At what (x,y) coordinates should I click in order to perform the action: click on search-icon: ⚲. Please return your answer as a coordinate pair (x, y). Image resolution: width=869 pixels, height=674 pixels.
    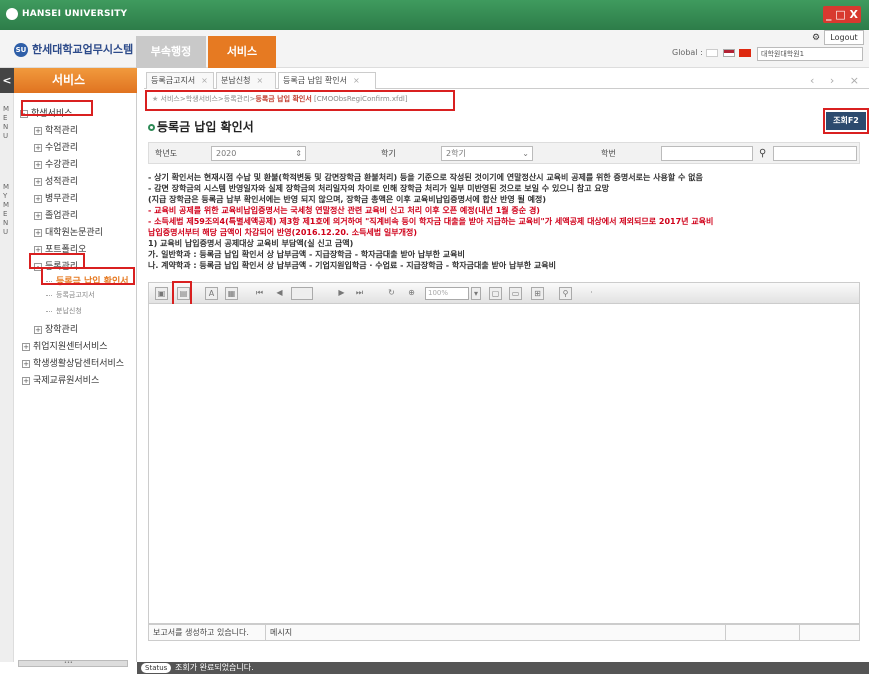
    Looking at the image, I should click on (762, 153).